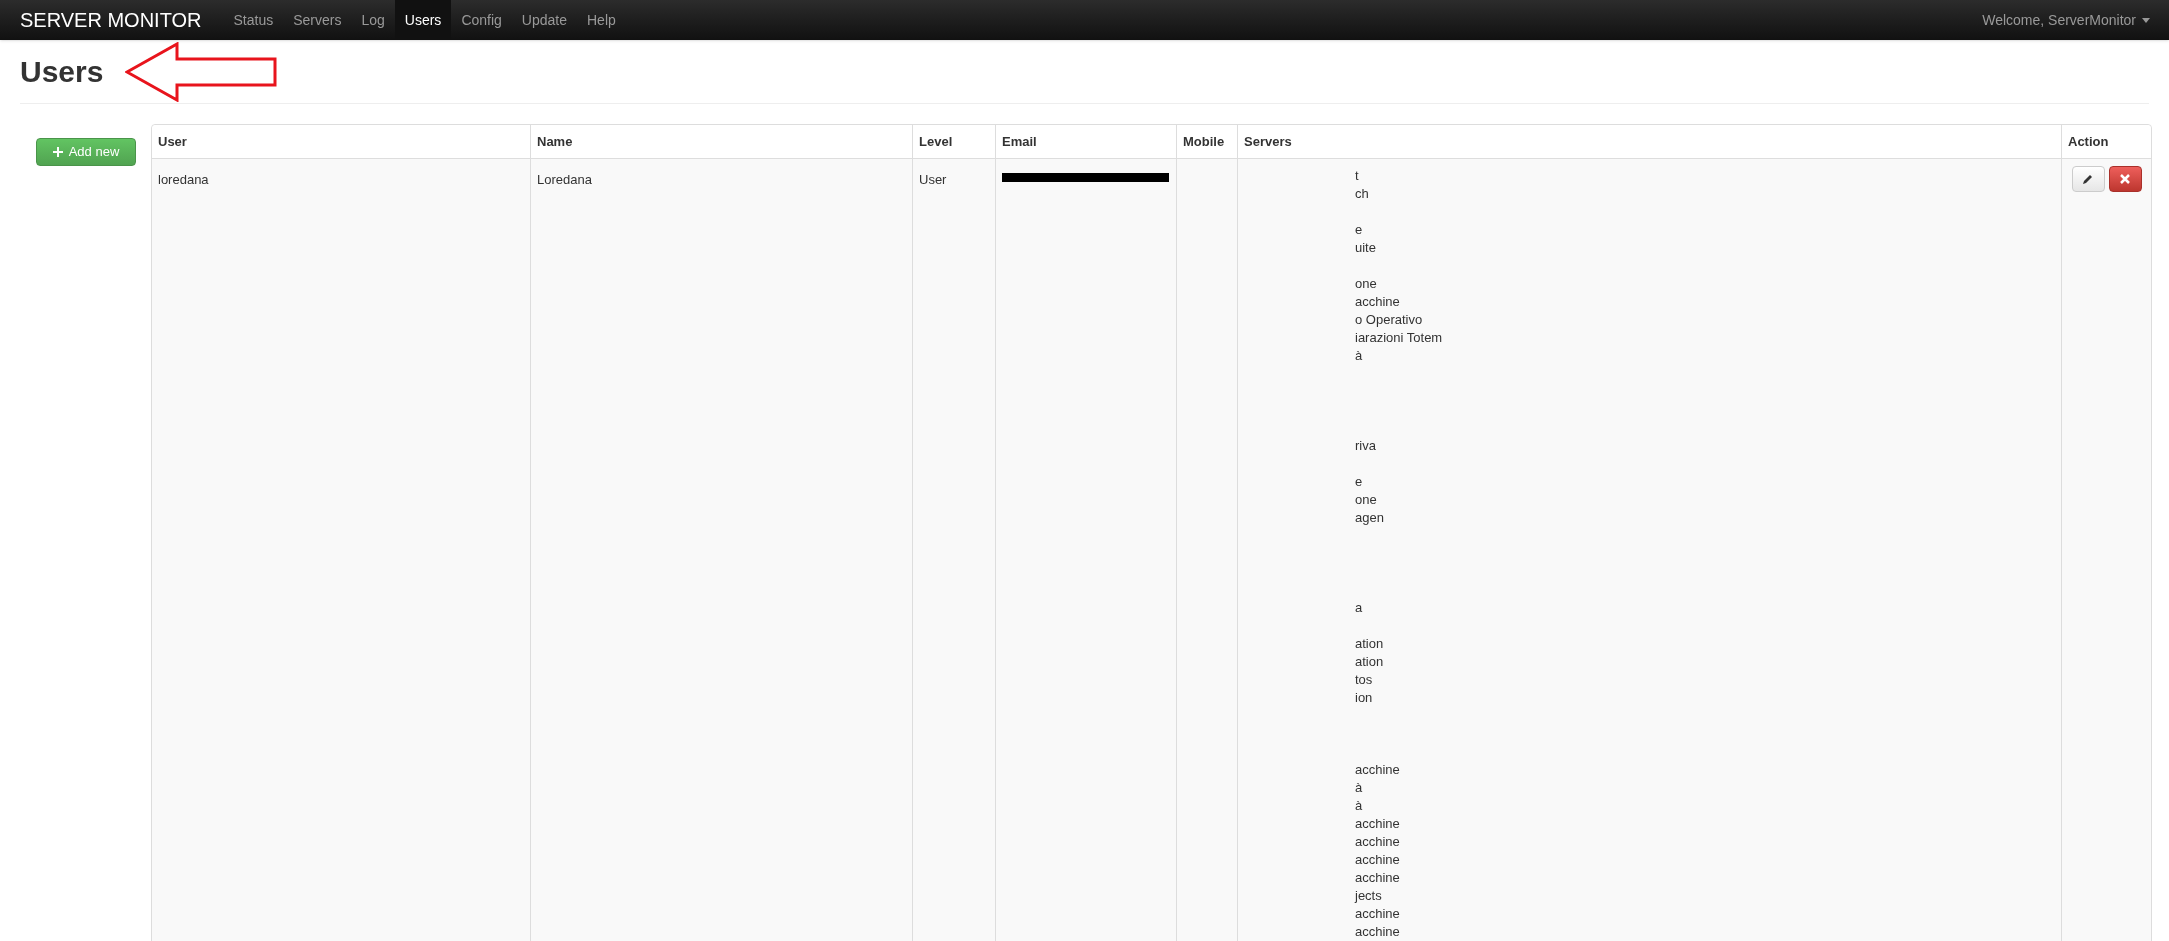 Image resolution: width=2169 pixels, height=941 pixels. Describe the element at coordinates (373, 20) in the screenshot. I see `nav-tab: Log` at that location.